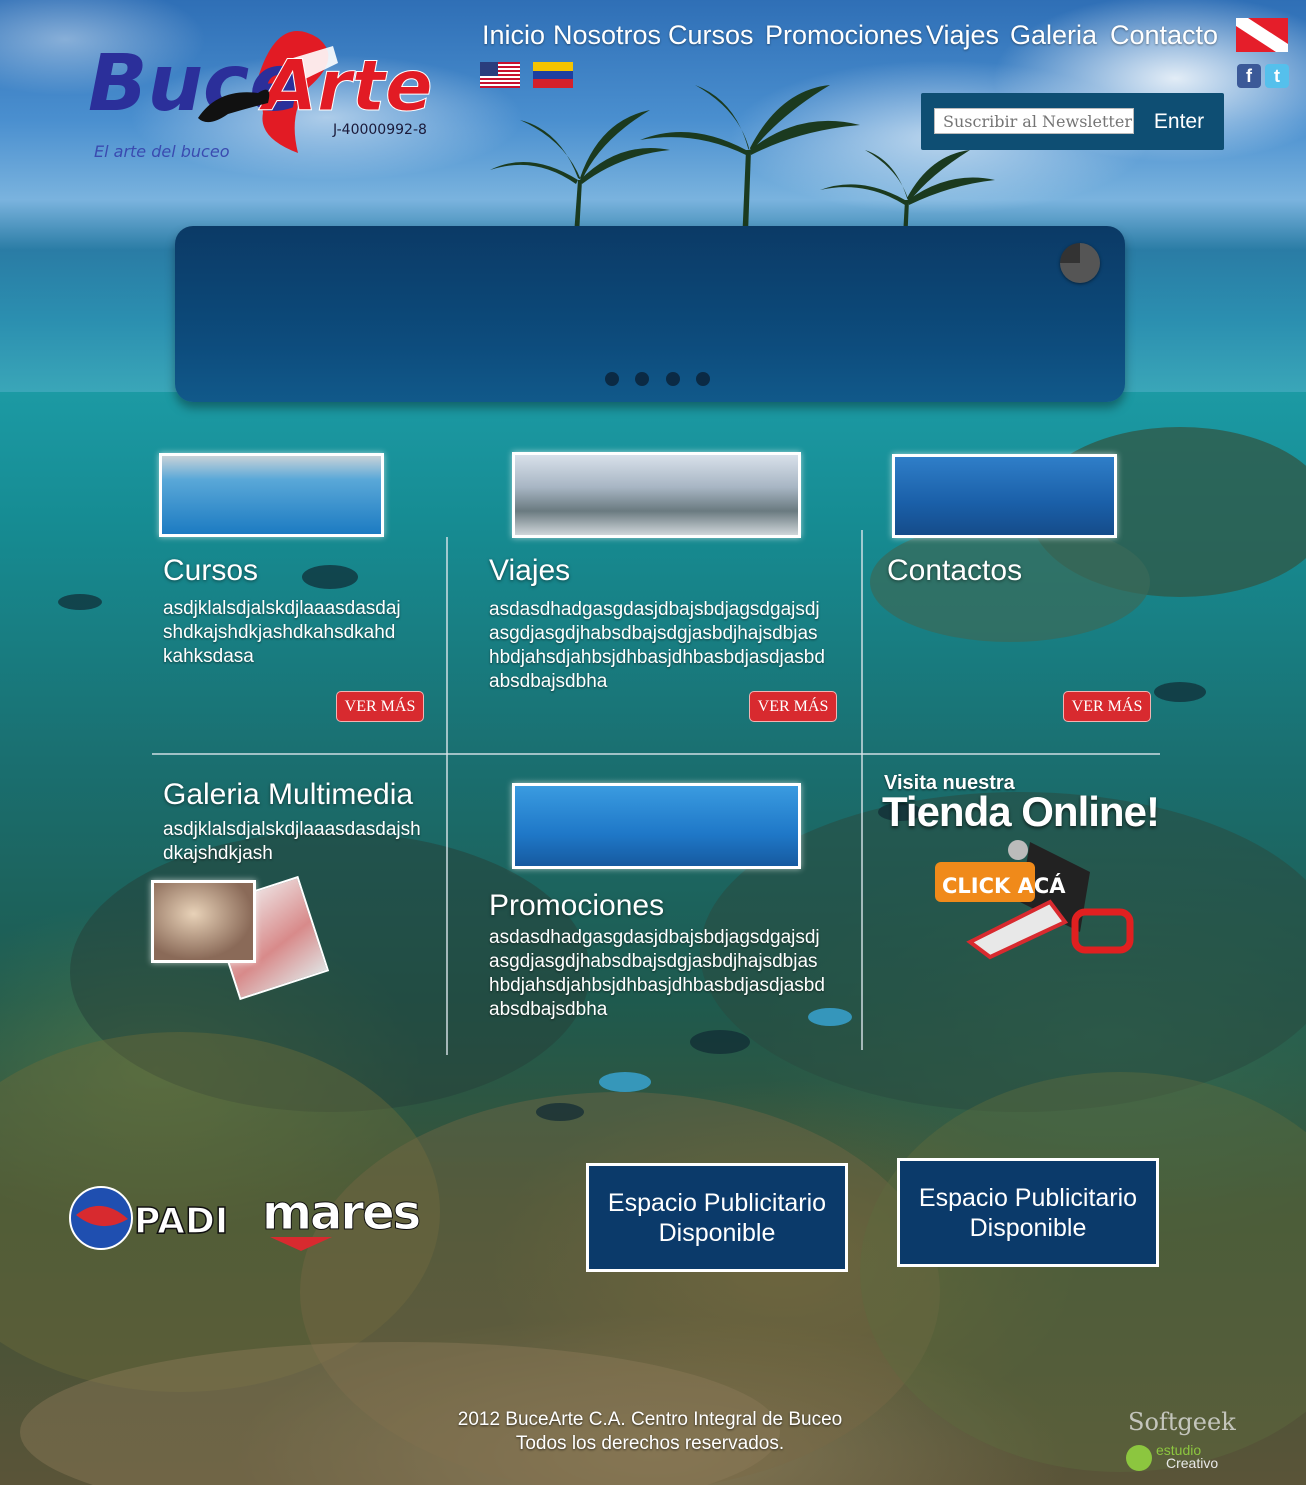  What do you see at coordinates (1004, 496) in the screenshot?
I see `contactos-photo` at bounding box center [1004, 496].